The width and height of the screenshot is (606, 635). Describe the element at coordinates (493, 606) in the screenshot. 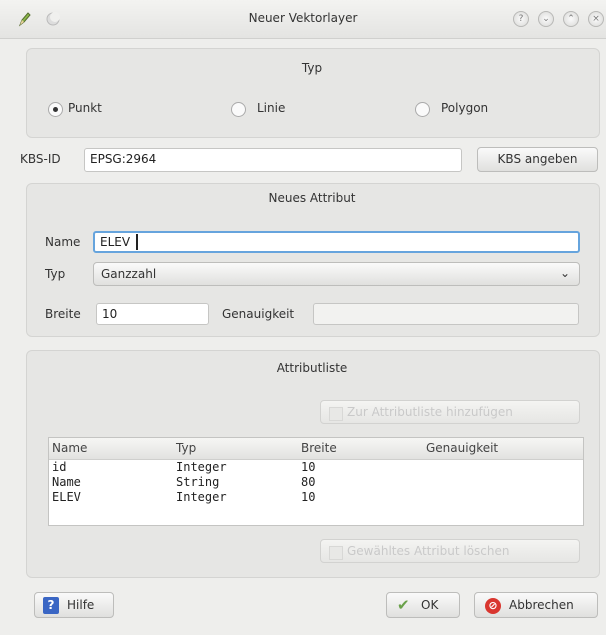

I see `cancel-icon: ⊘` at that location.